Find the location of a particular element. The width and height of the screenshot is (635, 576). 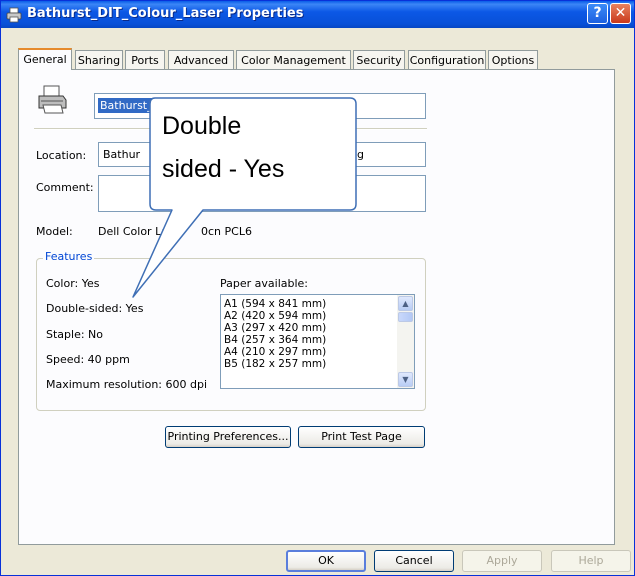

list-item: B5 (182 x 257 mm) is located at coordinates (275, 364).